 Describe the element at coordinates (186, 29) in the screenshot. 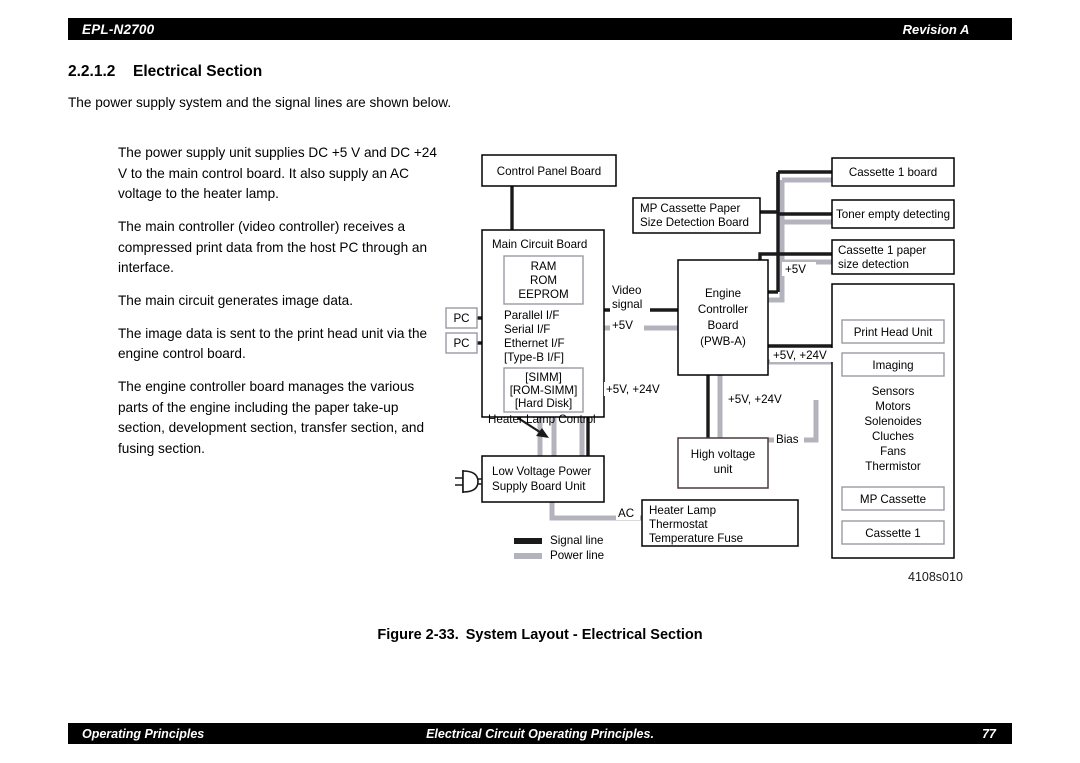

I see `header-model: EPL-N2700` at that location.